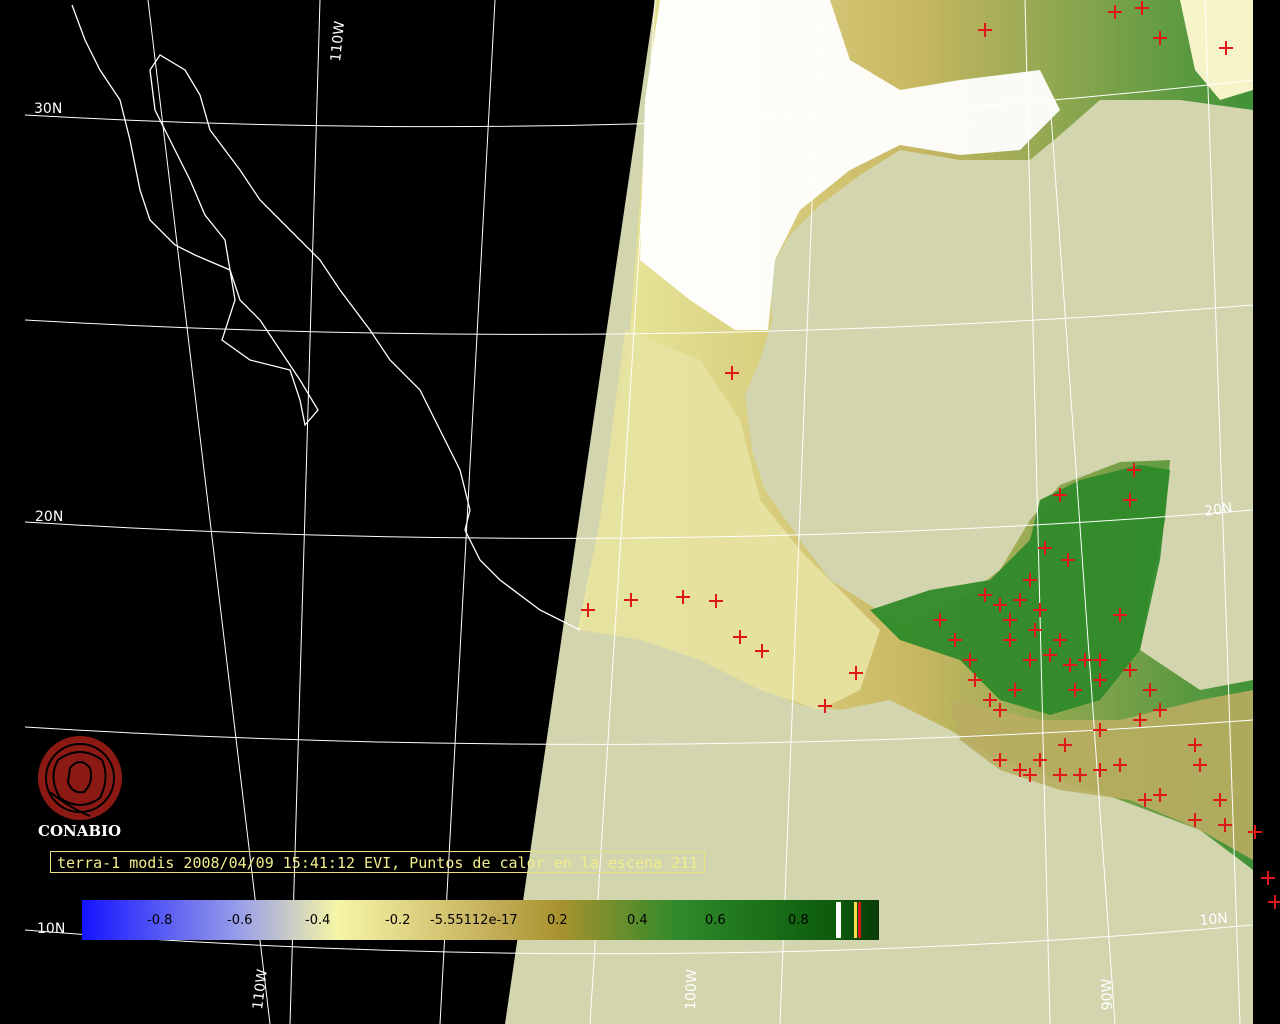 This screenshot has height=1024, width=1280. I want to click on evi-colorbar: -0.8 -0.6 -0.4 -0.2 -5.55112e-17 0.2 0.4 0.6 0.8, so click(480, 920).